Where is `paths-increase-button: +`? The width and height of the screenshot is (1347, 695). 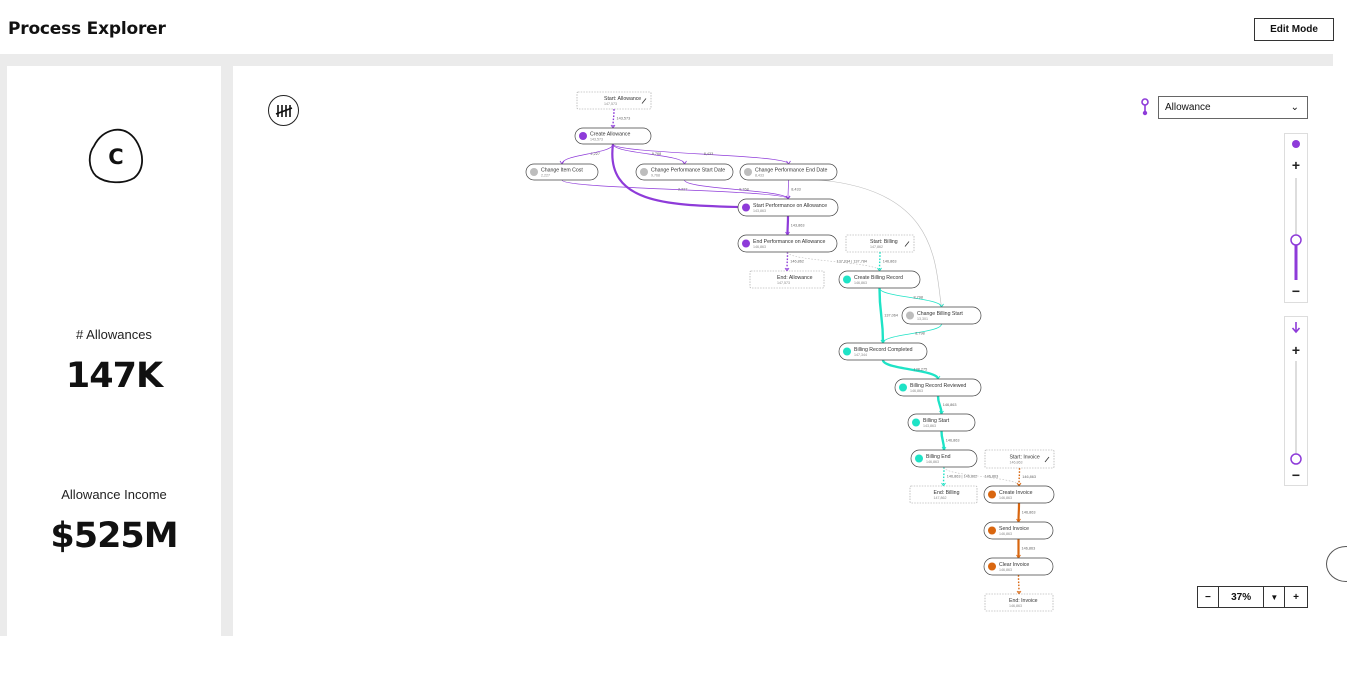
paths-increase-button: + is located at coordinates (1296, 350).